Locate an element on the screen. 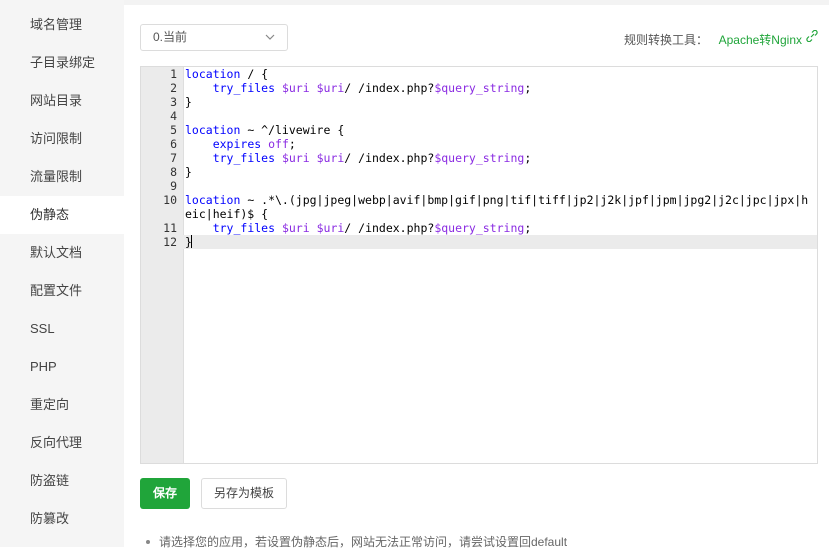 The width and height of the screenshot is (829, 550). line-number: 12 is located at coordinates (170, 242).